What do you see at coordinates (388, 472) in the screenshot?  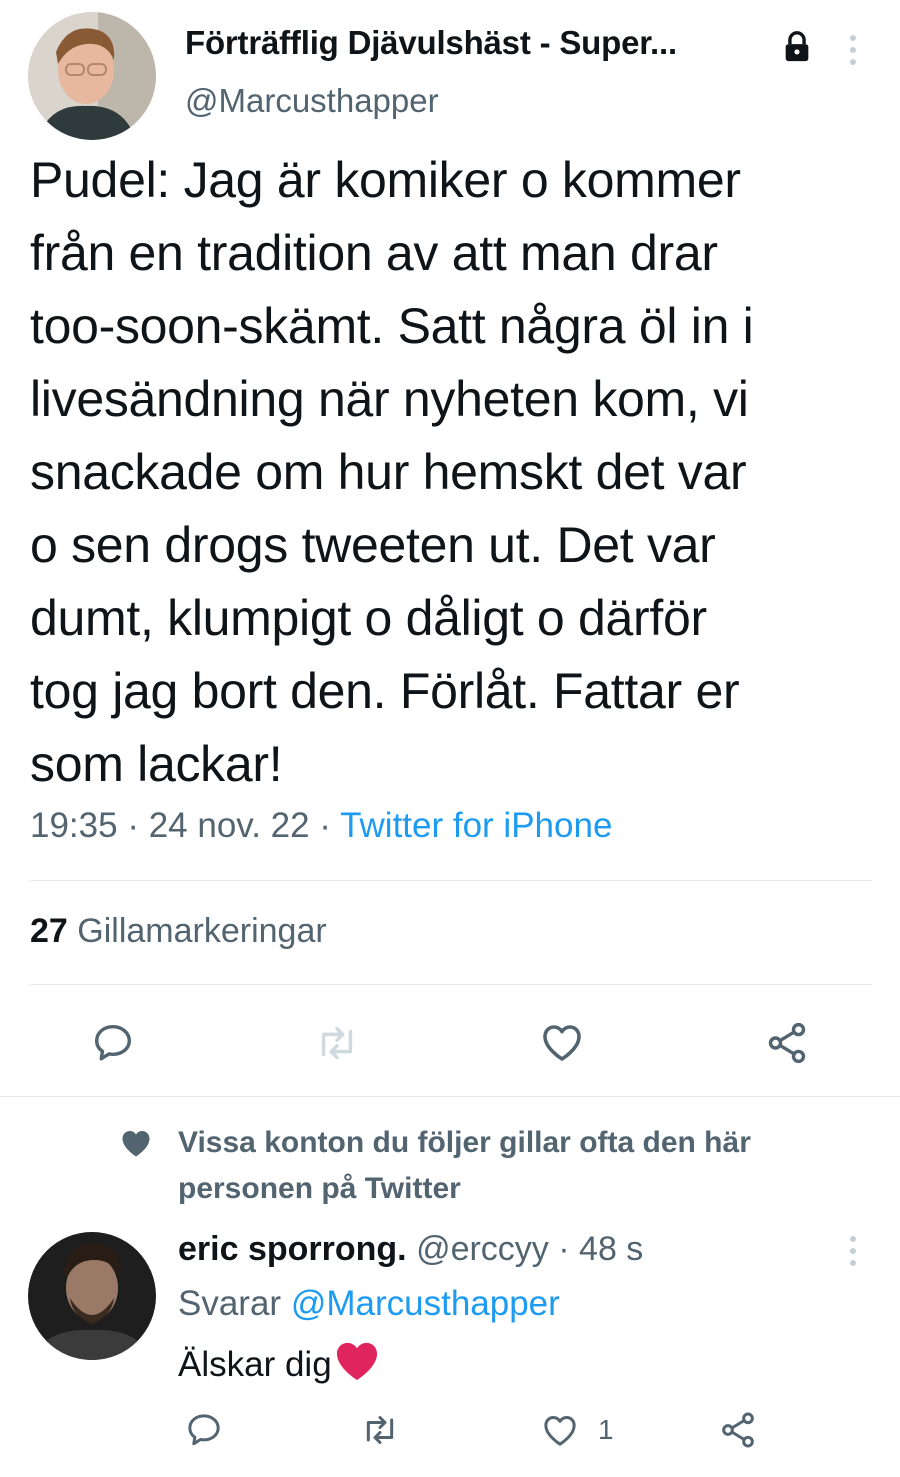 I see `tweet-line: snackade om hur hemskt det var` at bounding box center [388, 472].